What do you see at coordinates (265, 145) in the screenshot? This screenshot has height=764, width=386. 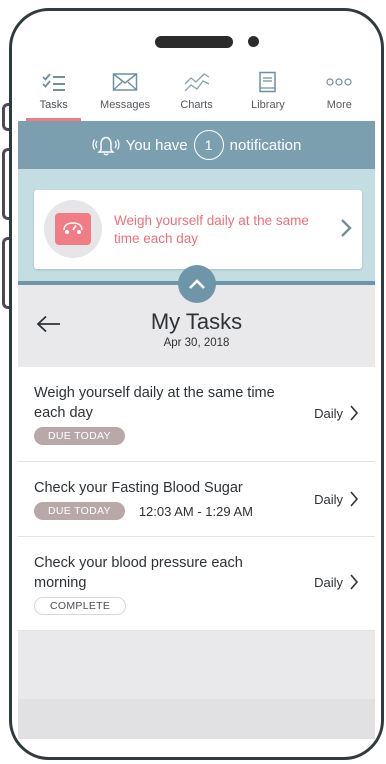 I see `notification-suffix: notification` at bounding box center [265, 145].